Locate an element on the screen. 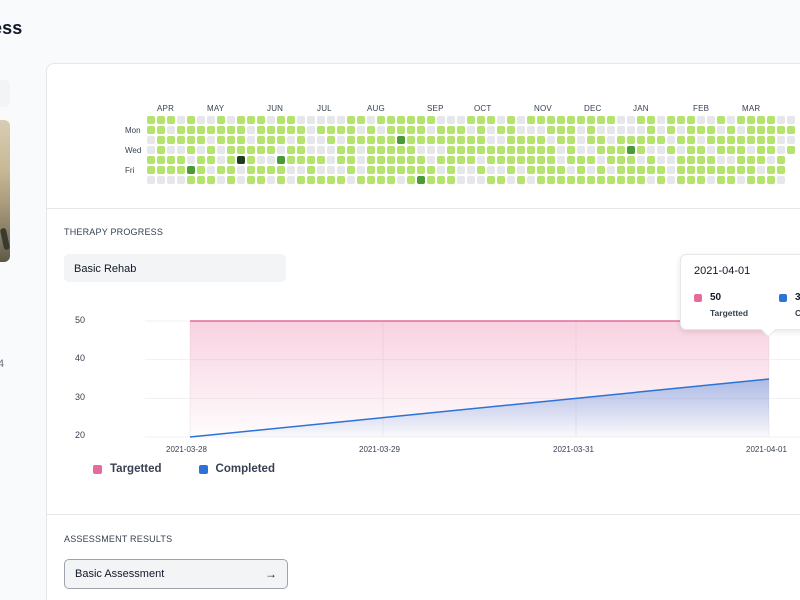 This screenshot has height=600, width=800. legend-item-completed: Completed is located at coordinates (236, 469).